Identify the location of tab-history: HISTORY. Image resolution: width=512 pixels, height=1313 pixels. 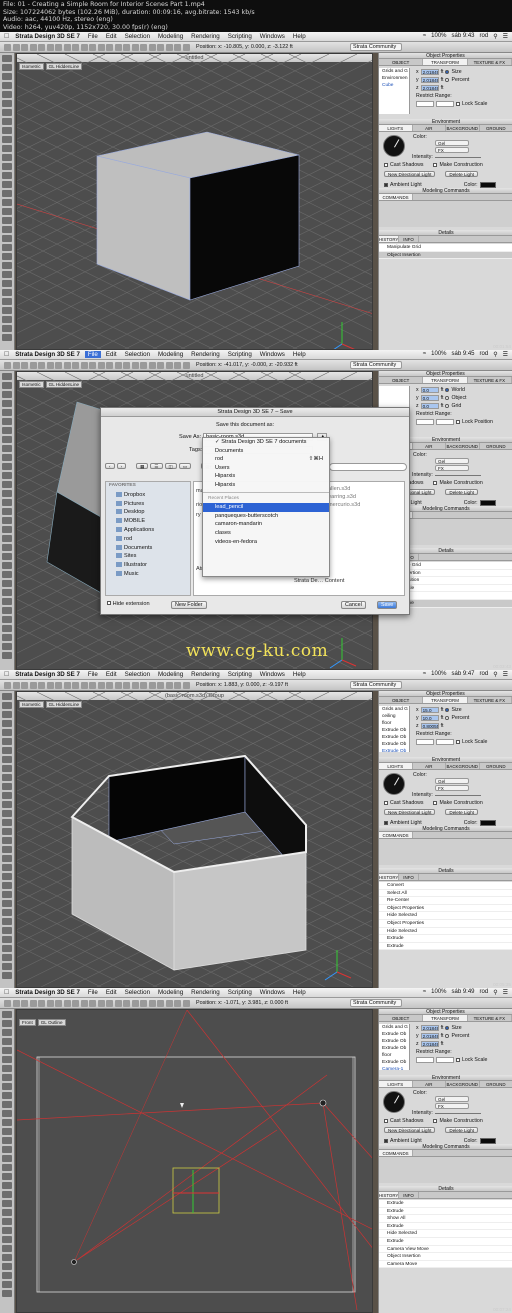
(389, 239).